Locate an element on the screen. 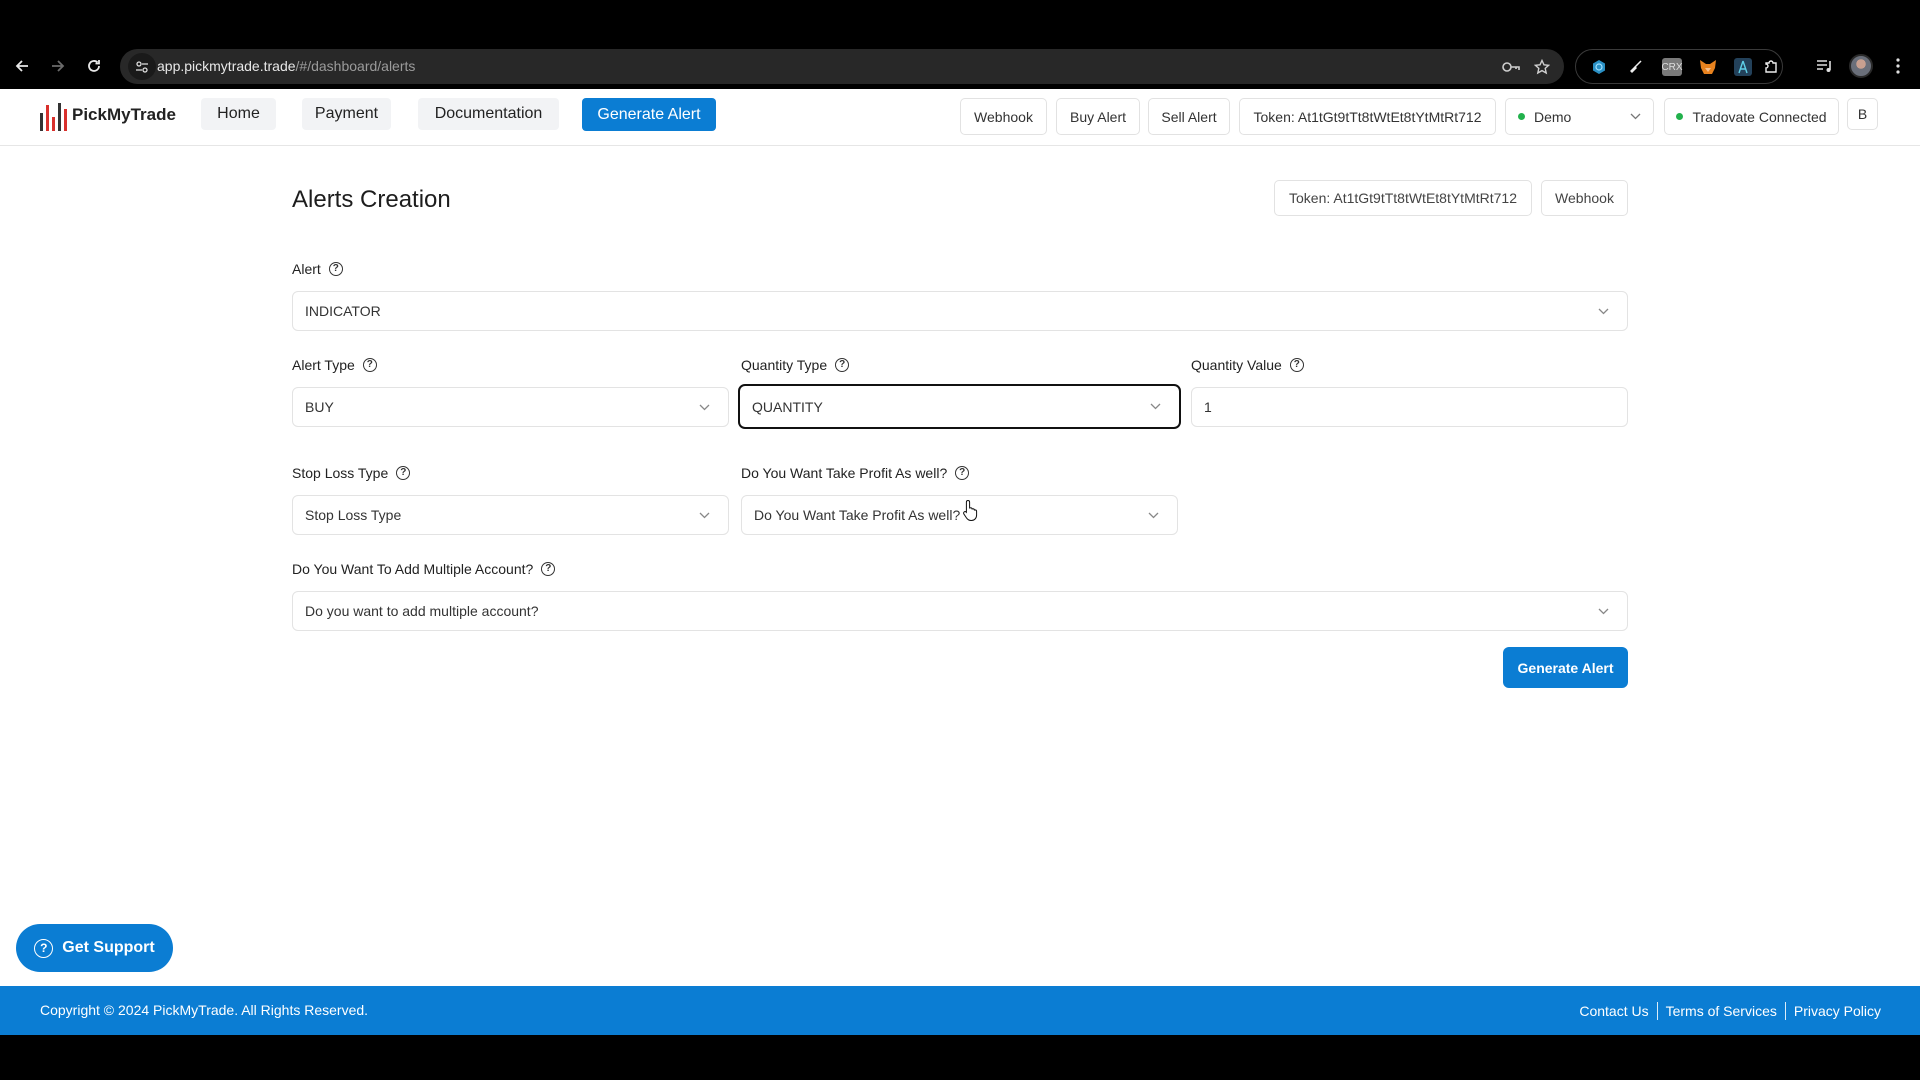  webhook-button: Webhook is located at coordinates (1003, 116).